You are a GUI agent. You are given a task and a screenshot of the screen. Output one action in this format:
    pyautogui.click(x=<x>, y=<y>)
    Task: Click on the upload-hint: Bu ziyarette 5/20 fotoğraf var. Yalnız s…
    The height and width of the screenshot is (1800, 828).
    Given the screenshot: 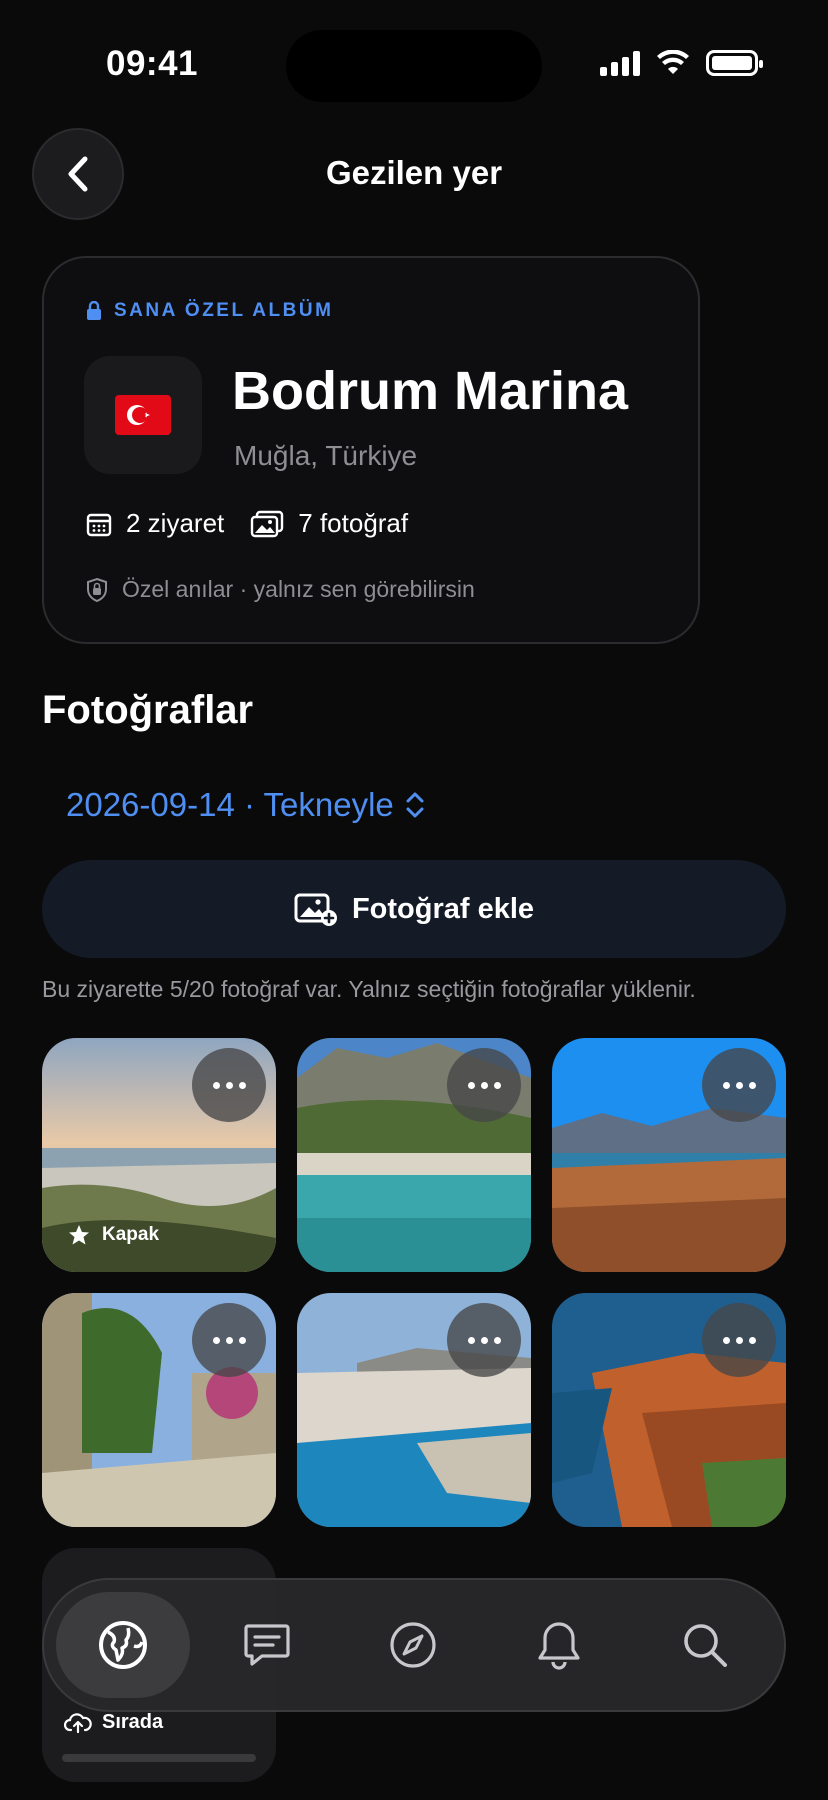 What is the action you would take?
    pyautogui.click(x=369, y=989)
    